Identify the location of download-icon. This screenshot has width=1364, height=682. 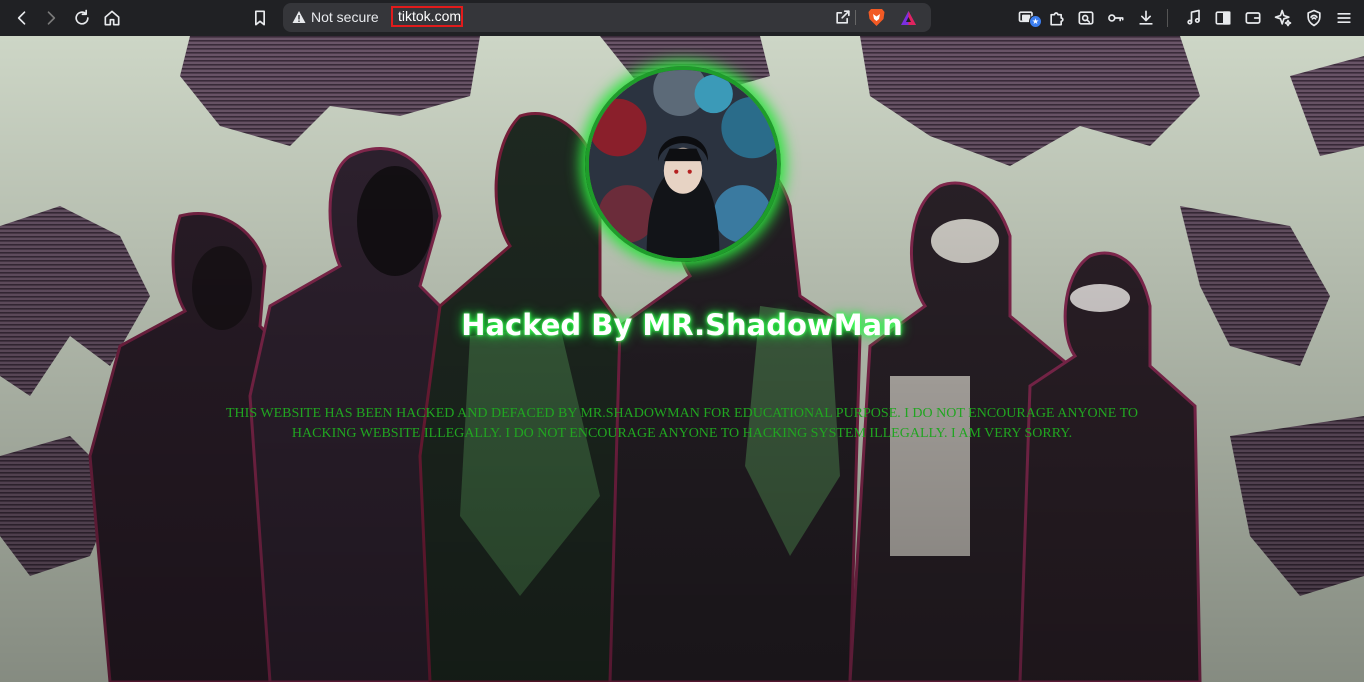
(1146, 18).